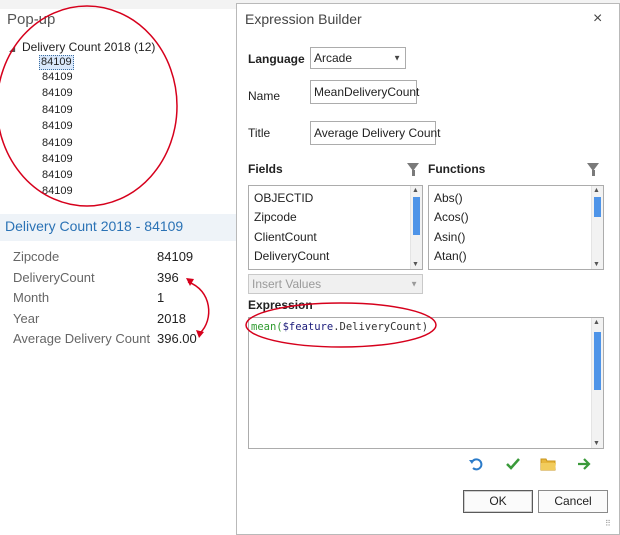 The image size is (620, 535). What do you see at coordinates (608, 523) in the screenshot?
I see `resize-grip-icon: ⠿` at bounding box center [608, 523].